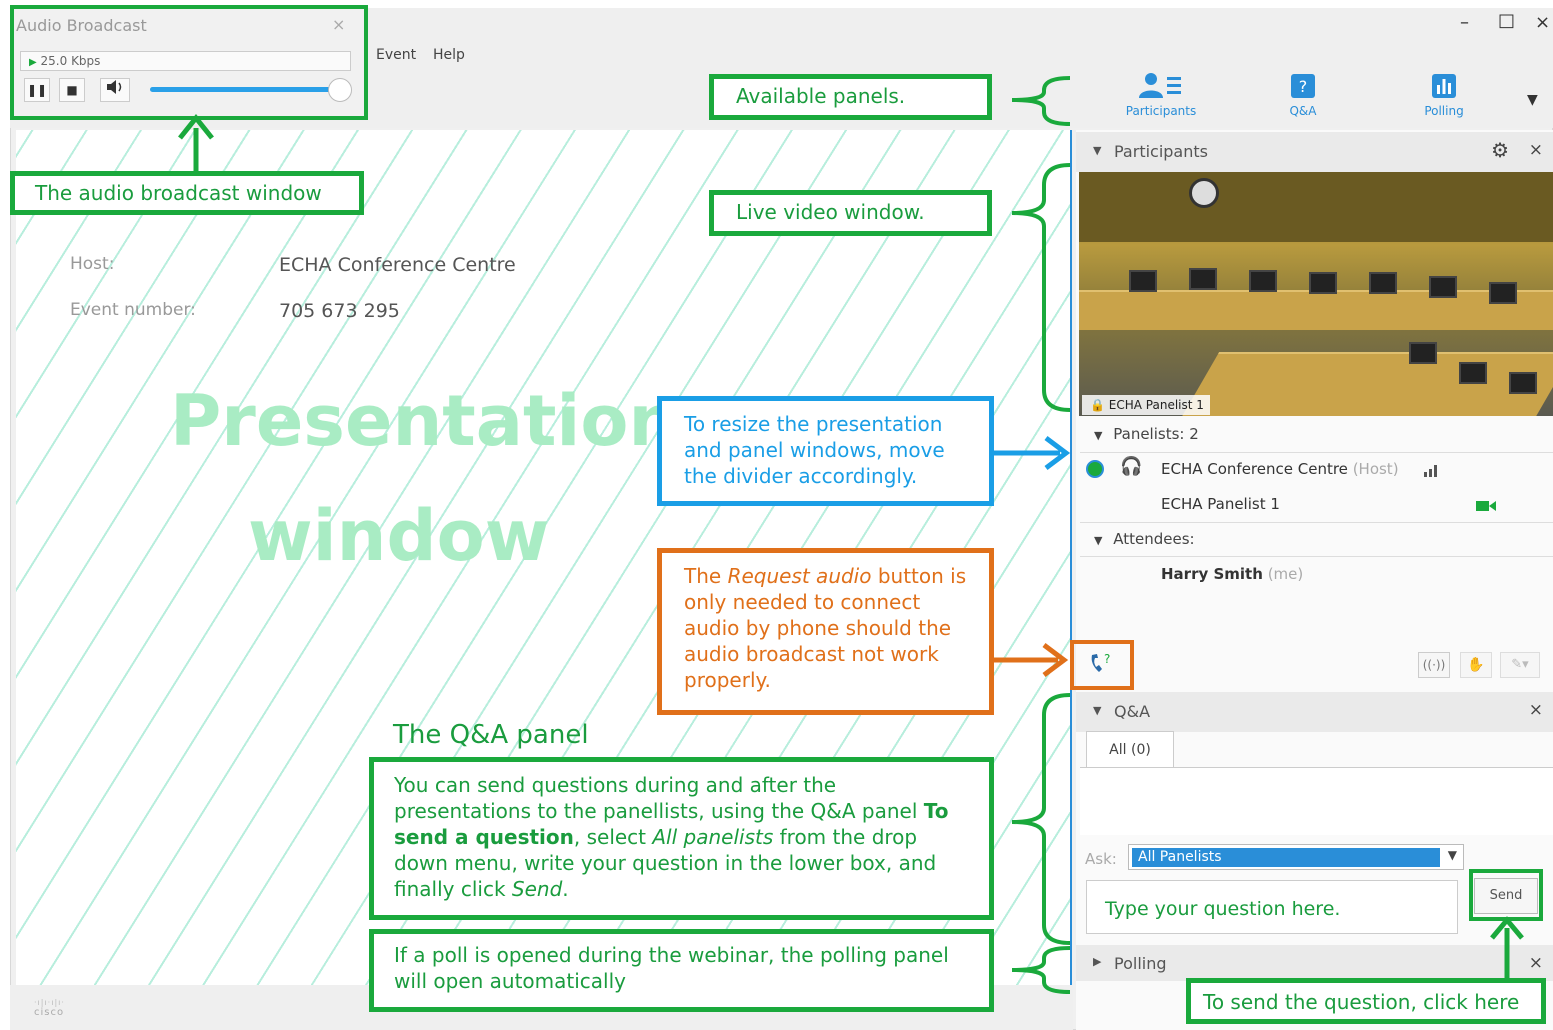 The width and height of the screenshot is (1553, 1030). I want to click on arrow-resize-divider, so click(1032, 453).